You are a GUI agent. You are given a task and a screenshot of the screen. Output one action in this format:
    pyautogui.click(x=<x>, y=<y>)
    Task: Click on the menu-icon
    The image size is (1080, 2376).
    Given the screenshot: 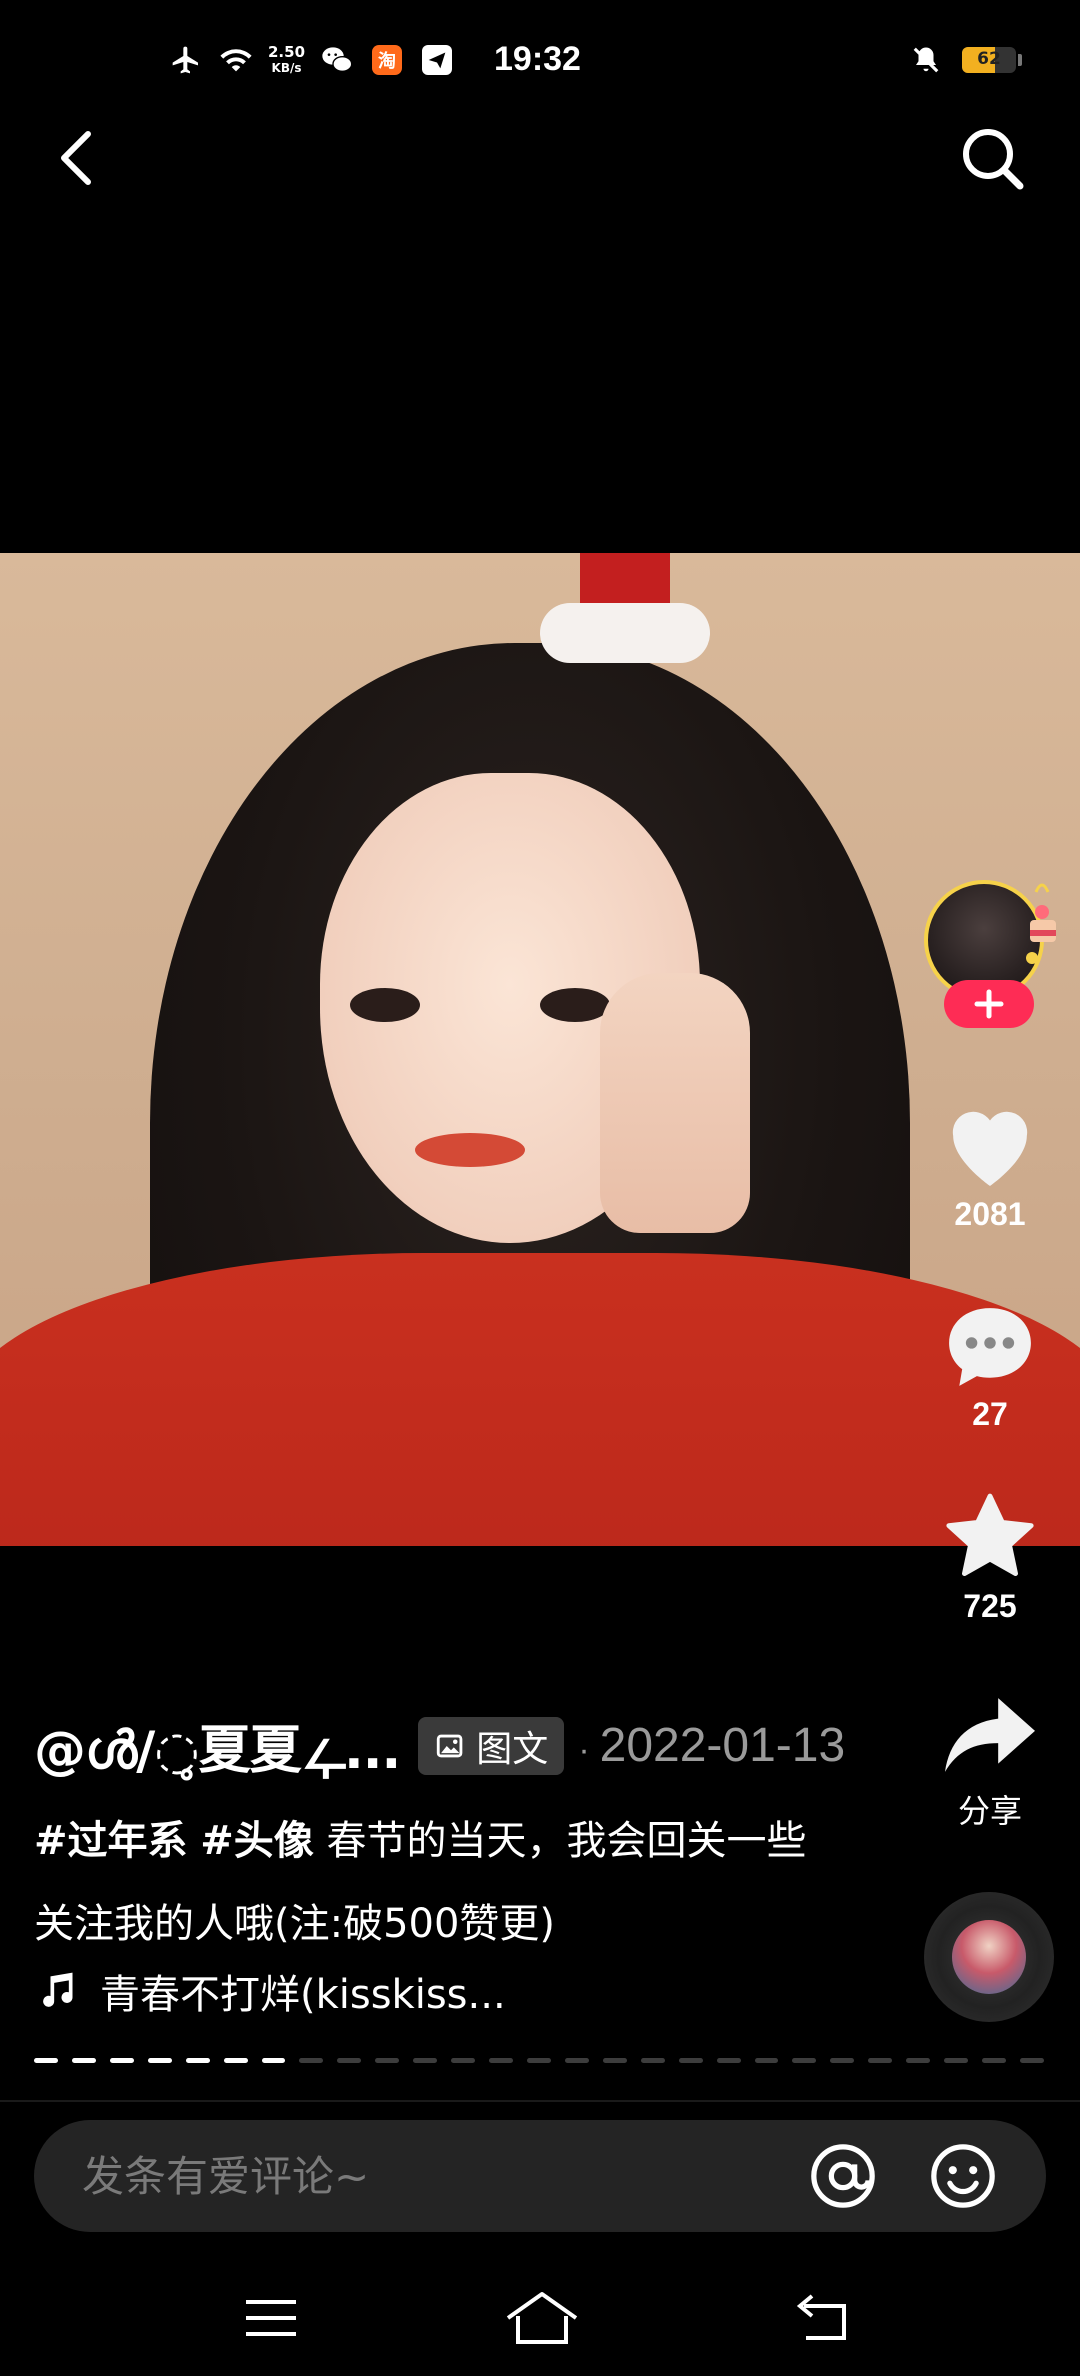 What is the action you would take?
    pyautogui.click(x=271, y=2318)
    